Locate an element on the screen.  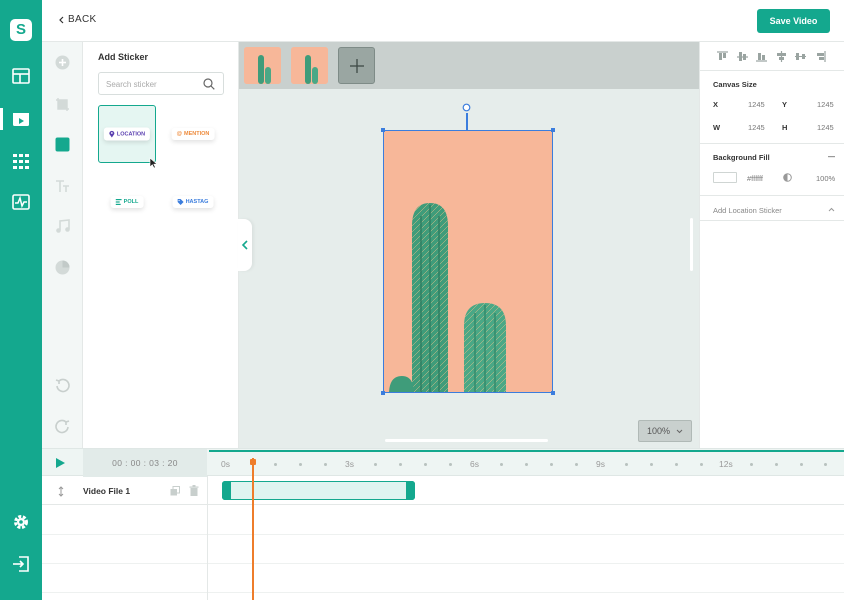
text-icon is located at coordinates (62, 186).